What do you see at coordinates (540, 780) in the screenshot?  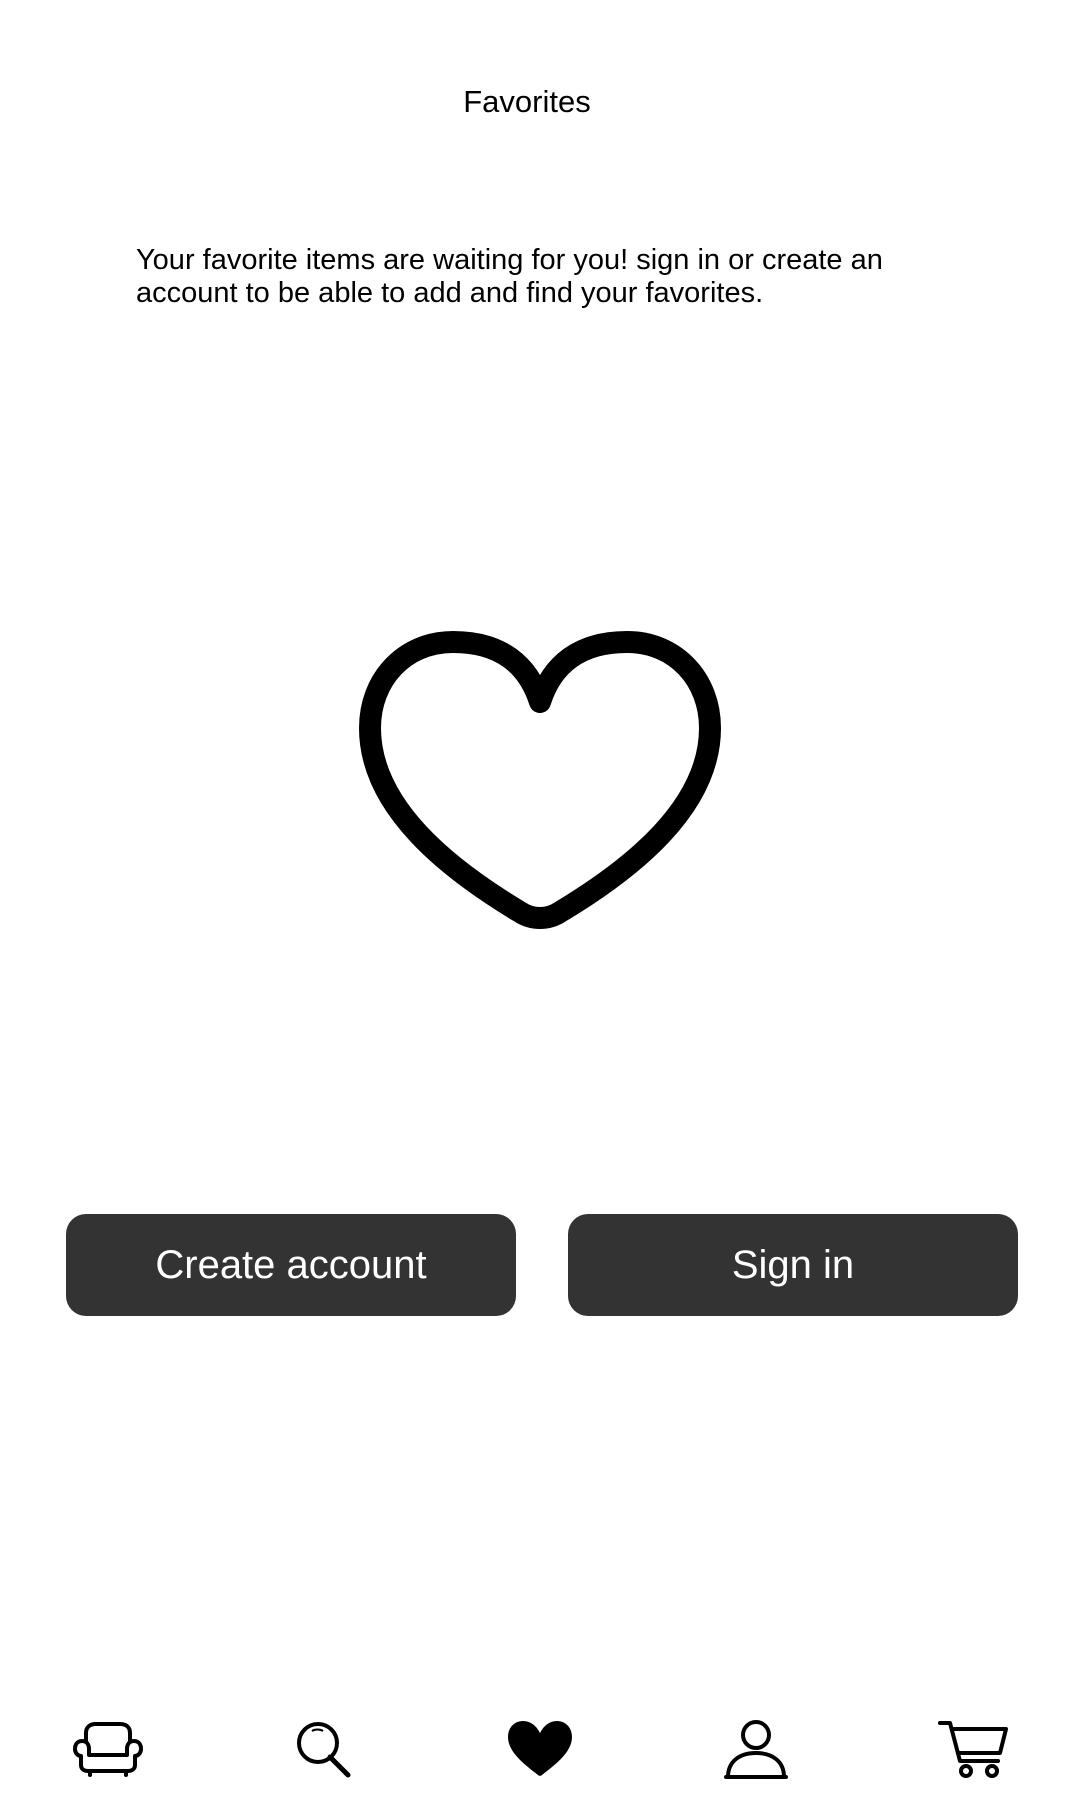 I see `heart-outline-icon` at bounding box center [540, 780].